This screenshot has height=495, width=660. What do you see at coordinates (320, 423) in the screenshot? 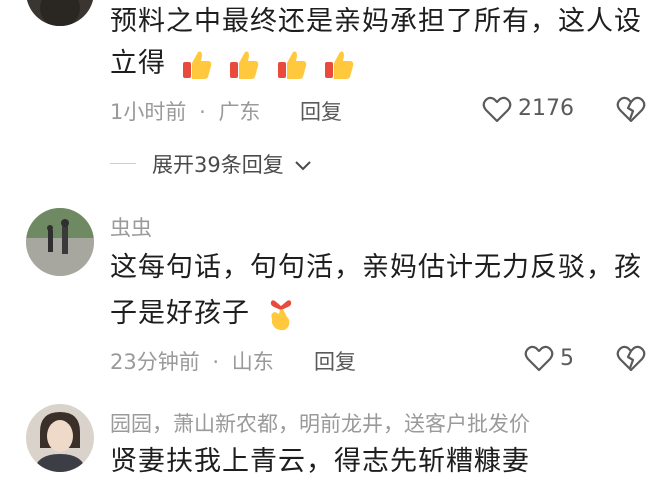
I see `username: 园园，萧山新农都，明前龙井，送客户批发价` at bounding box center [320, 423].